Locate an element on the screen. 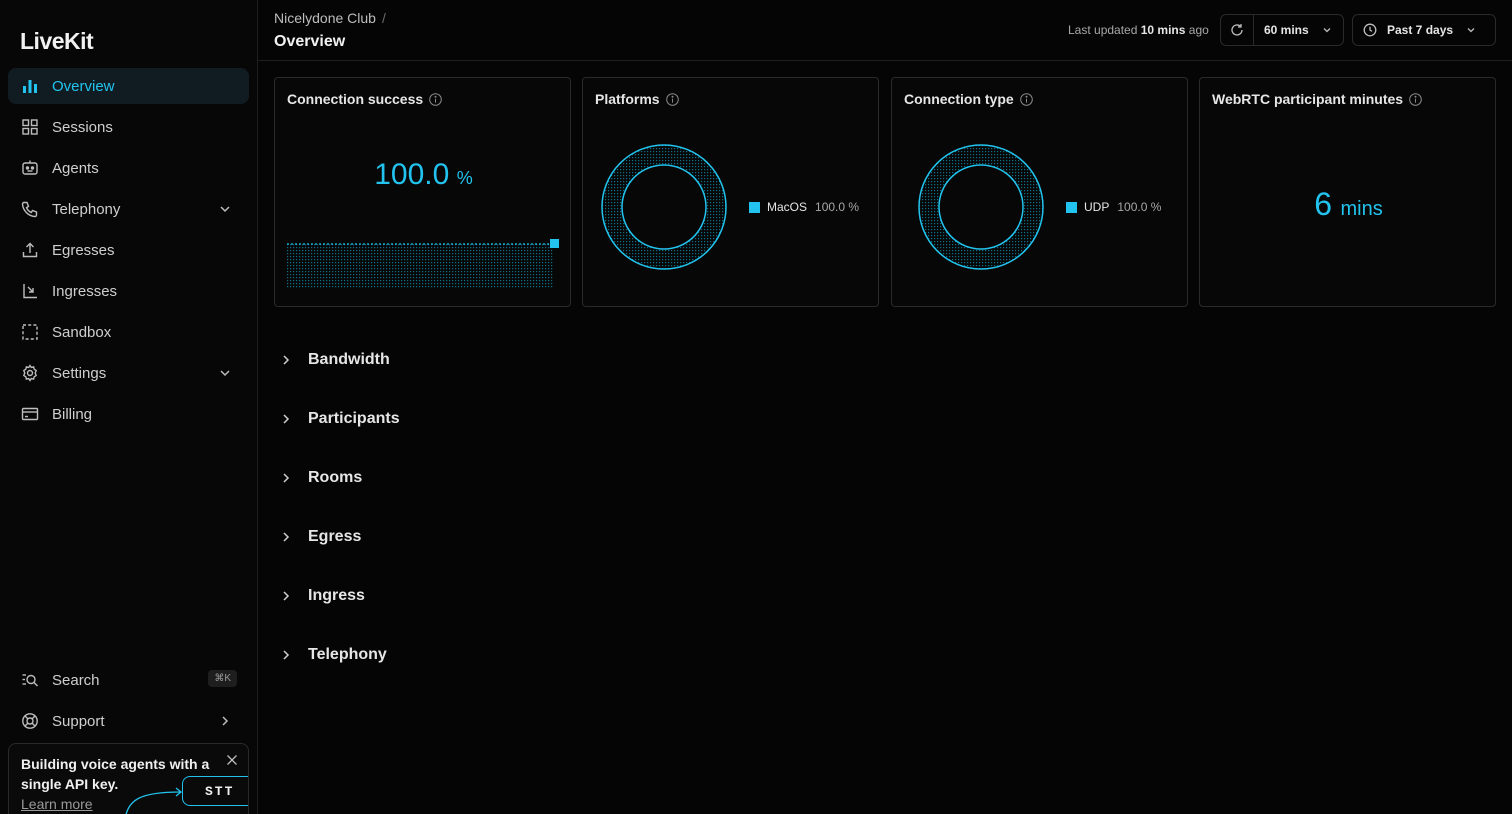 This screenshot has height=814, width=1512. value-number: 6 is located at coordinates (1323, 204).